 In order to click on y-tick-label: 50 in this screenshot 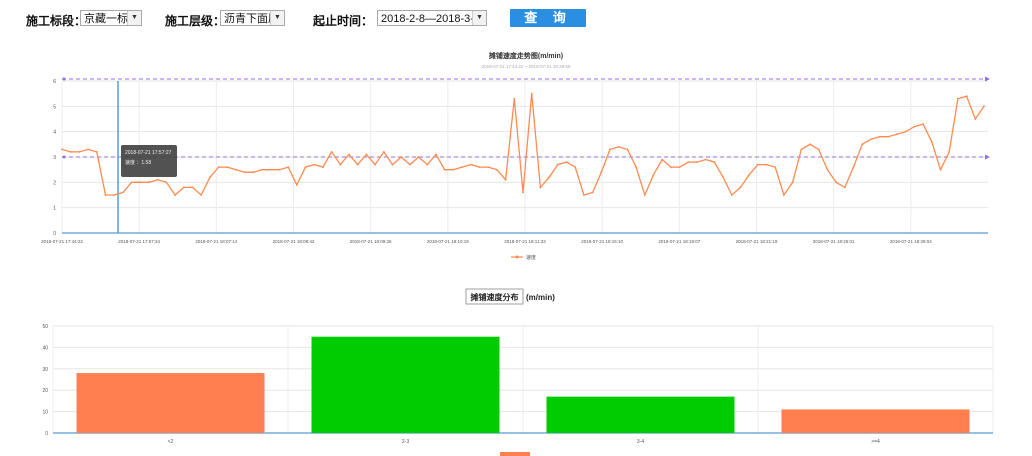, I will do `click(45, 327)`.